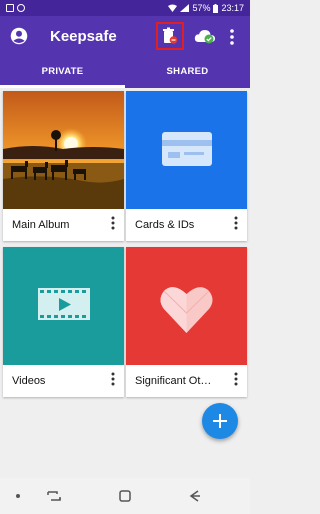 The width and height of the screenshot is (320, 514). What do you see at coordinates (173, 8) in the screenshot?
I see `wifi-icon` at bounding box center [173, 8].